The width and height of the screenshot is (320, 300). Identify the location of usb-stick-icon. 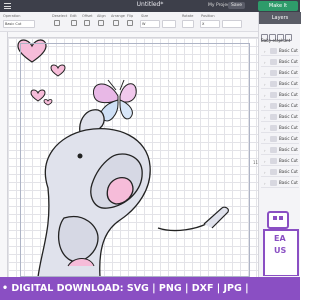
(281, 244).